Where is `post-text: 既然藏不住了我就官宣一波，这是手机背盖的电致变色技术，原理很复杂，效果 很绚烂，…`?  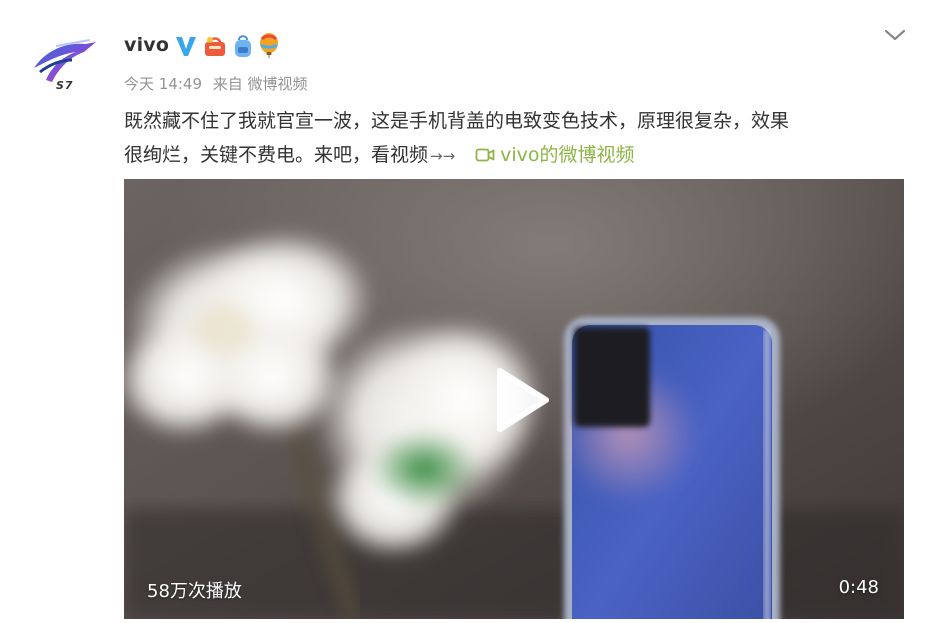 post-text: 既然藏不住了我就官宣一波，这是手机背盖的电致变色技术，原理很复杂，效果 很绚烂，… is located at coordinates (519, 139).